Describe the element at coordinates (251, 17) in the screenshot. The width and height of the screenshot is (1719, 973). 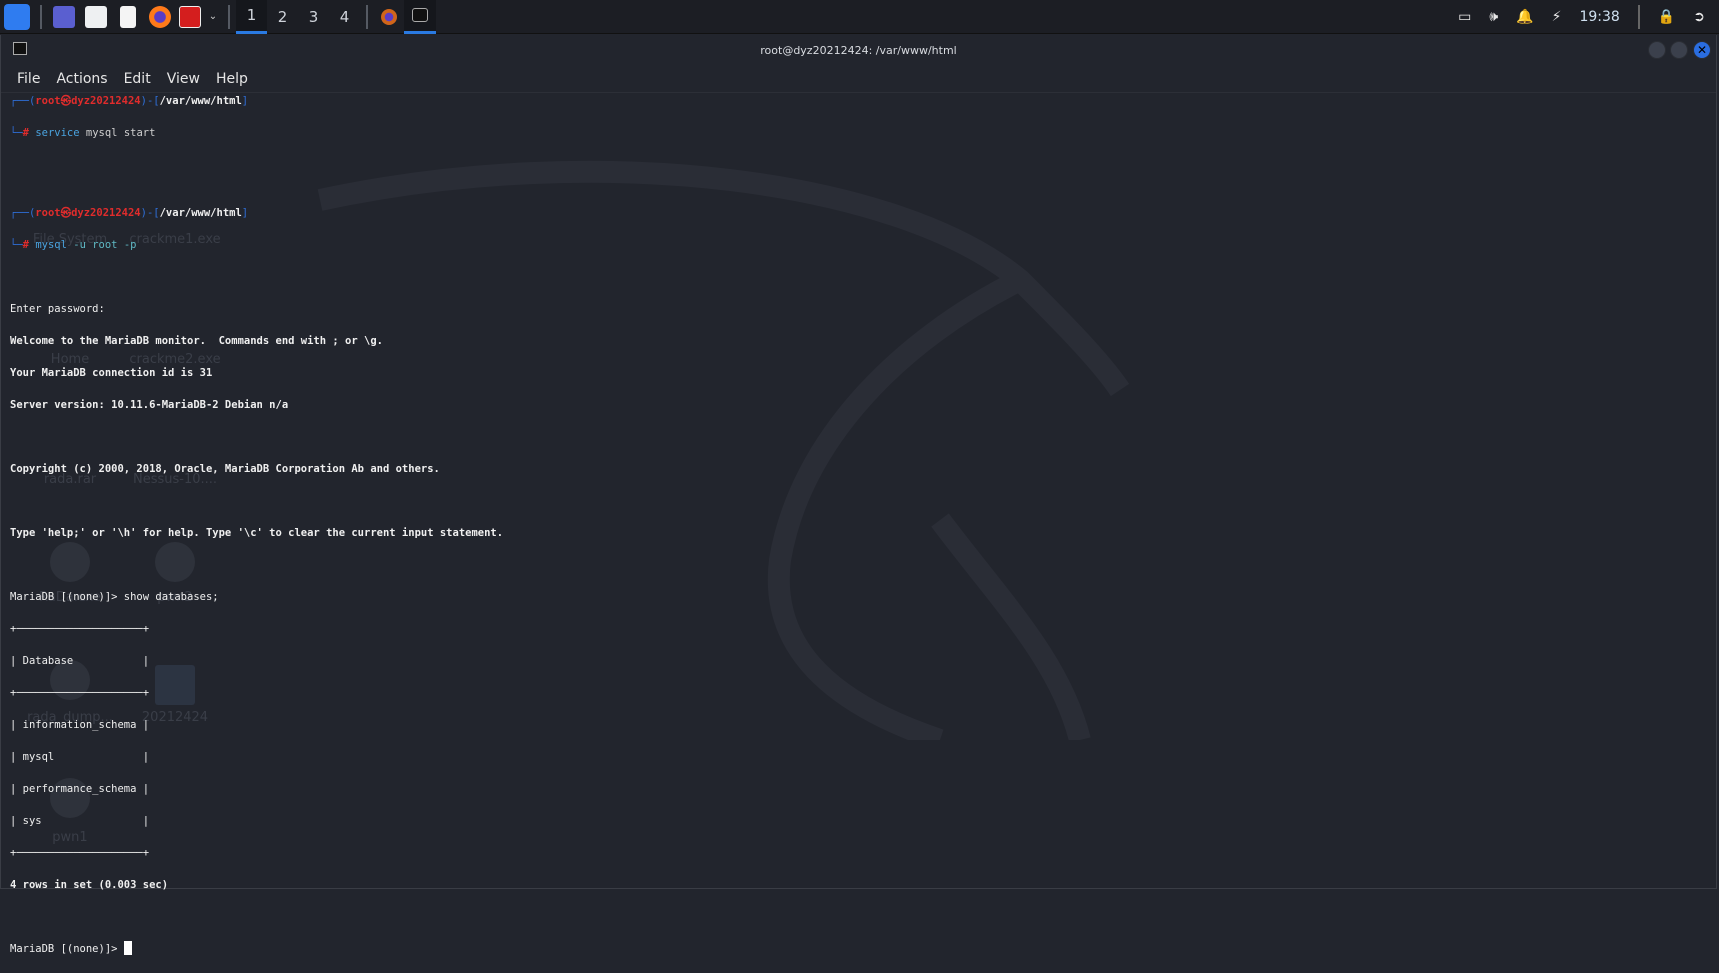
I see `workspace-1: 1` at that location.